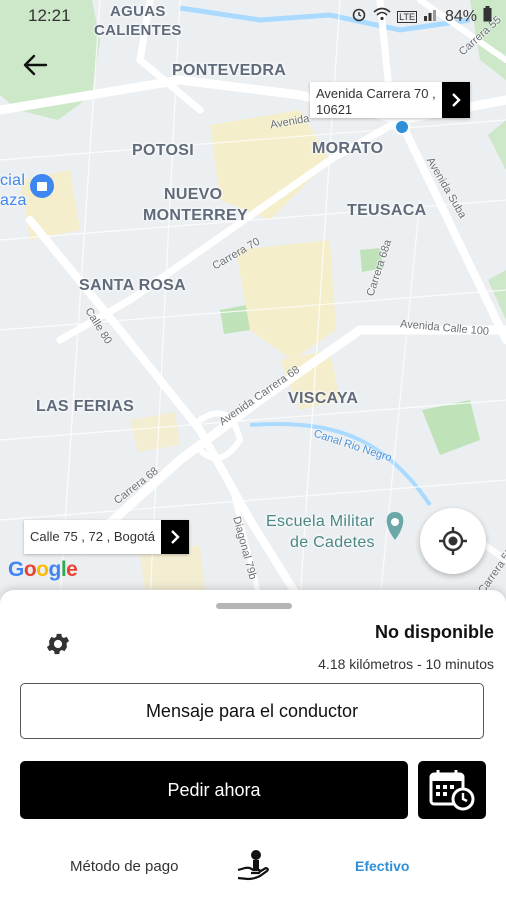  What do you see at coordinates (431, 16) in the screenshot?
I see `signal-icon` at bounding box center [431, 16].